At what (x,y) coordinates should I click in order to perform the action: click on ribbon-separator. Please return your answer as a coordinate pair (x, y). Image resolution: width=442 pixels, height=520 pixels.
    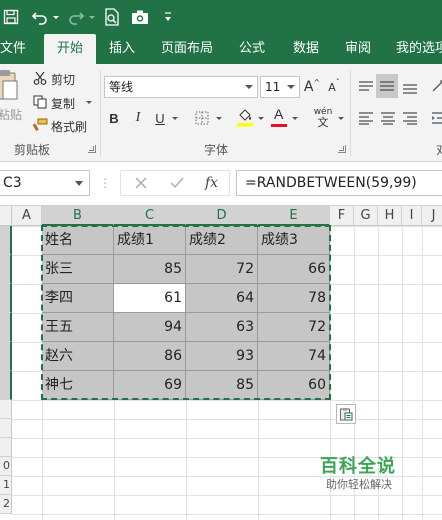
    Looking at the image, I should click on (100, 113).